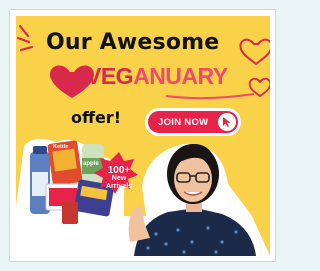 The height and width of the screenshot is (271, 320). I want to click on new-arrivals-badge: 100+ New Arrivals, so click(119, 178).